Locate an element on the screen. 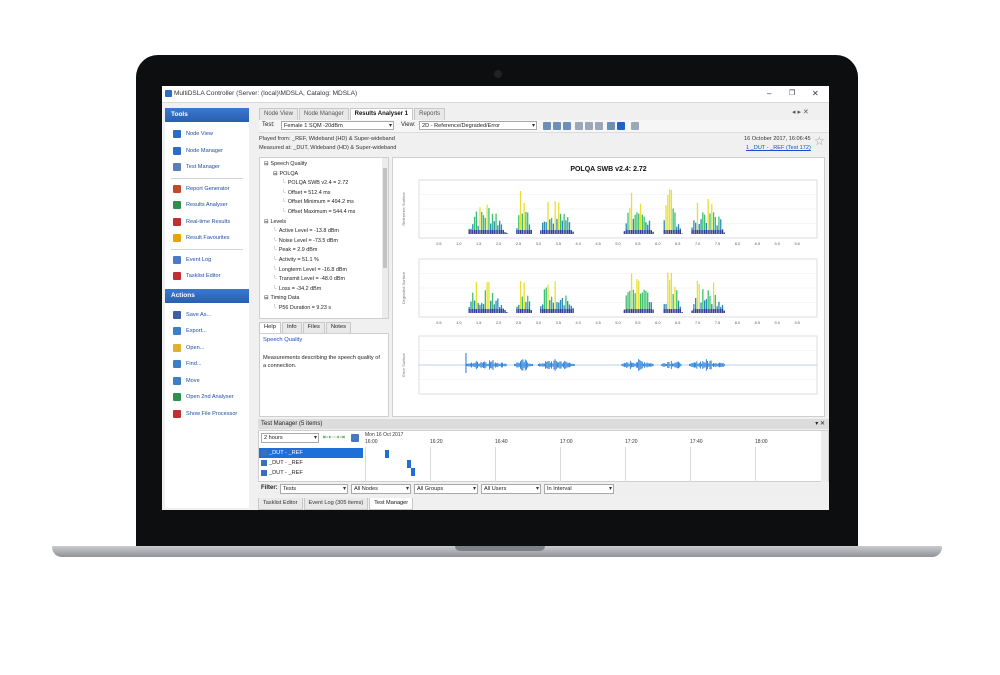 The image size is (1000, 675). chart-bar is located at coordinates (631, 293).